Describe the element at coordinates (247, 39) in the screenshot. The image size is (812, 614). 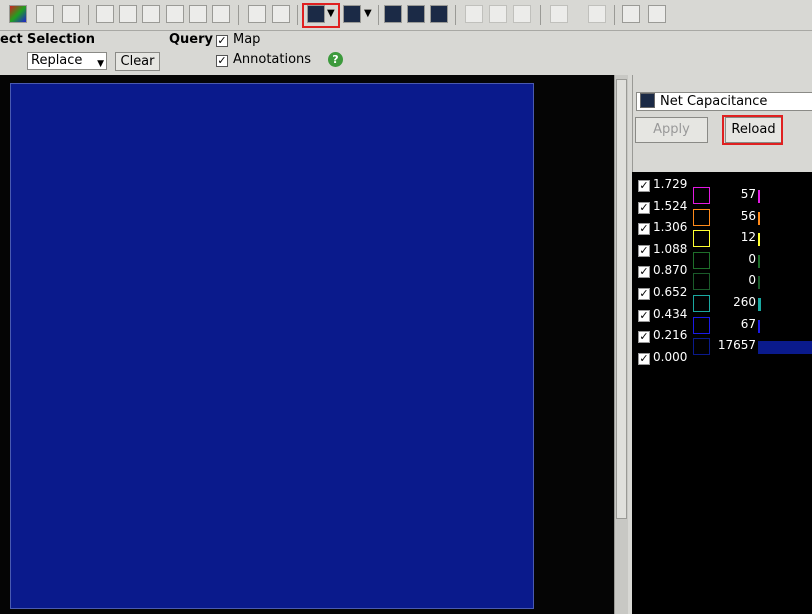
I see `map-label: Map` at that location.